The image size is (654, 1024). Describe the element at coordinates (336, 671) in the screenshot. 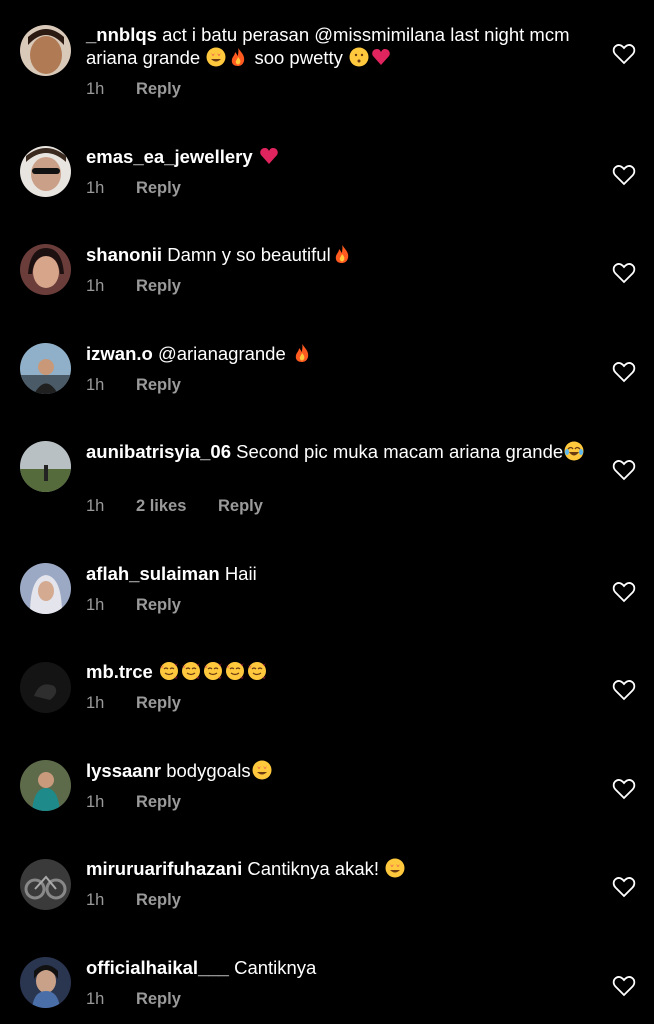

I see `comment-text: mb.trce` at that location.